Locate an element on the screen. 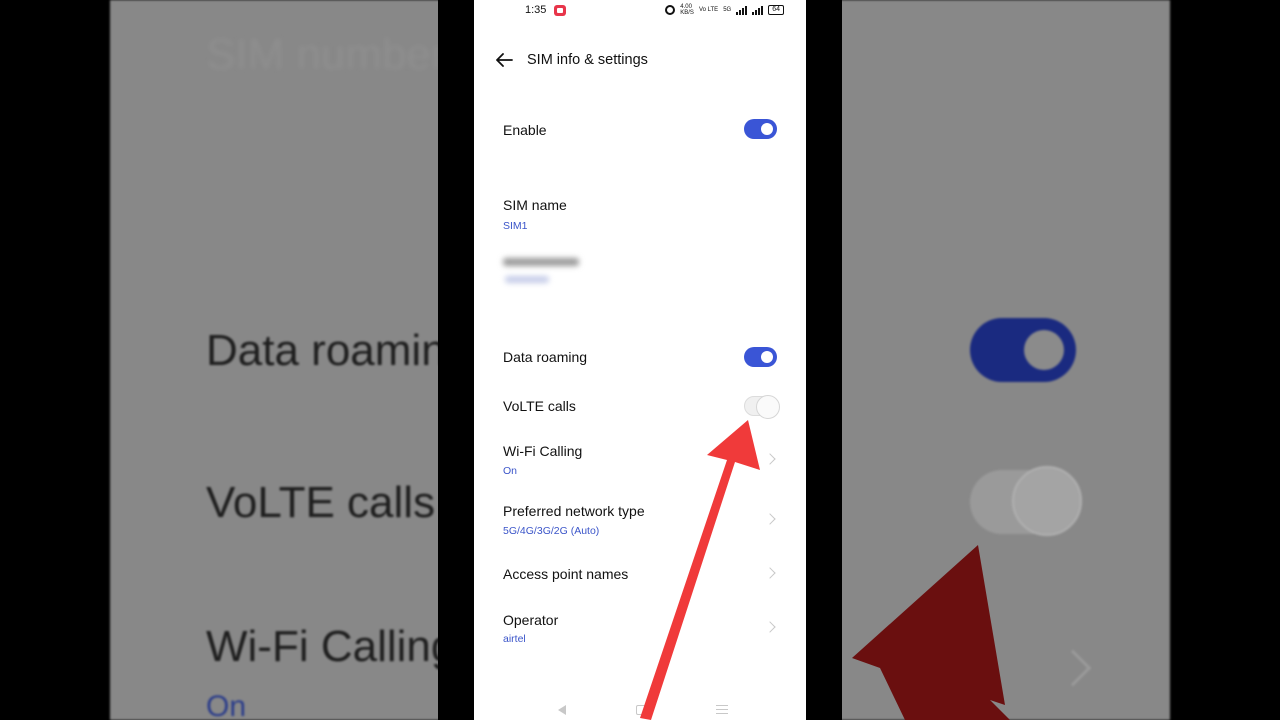 This screenshot has width=1280, height=720. setting-access-point-names: Access point names is located at coordinates (640, 574).